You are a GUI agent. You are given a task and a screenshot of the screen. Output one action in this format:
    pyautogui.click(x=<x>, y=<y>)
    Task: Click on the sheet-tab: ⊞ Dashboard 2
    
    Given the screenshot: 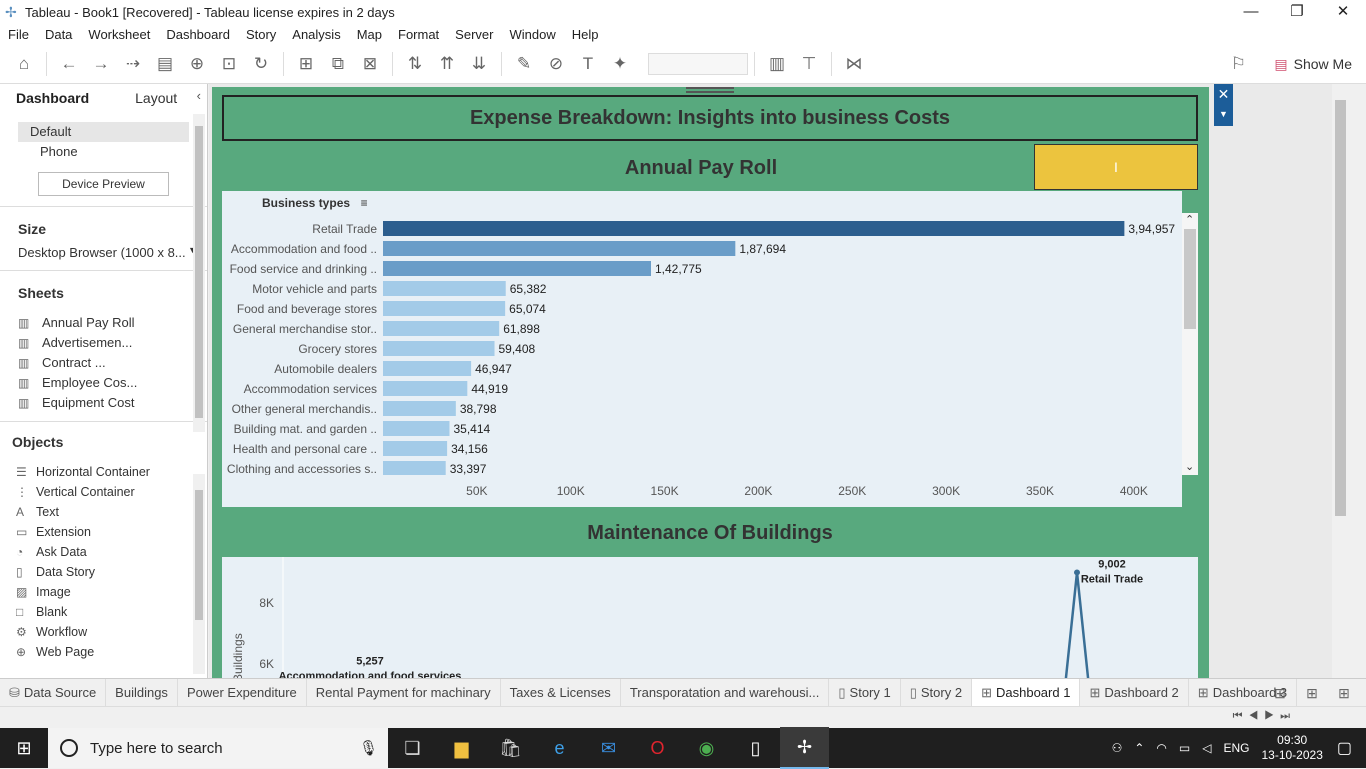 What is the action you would take?
    pyautogui.click(x=1134, y=692)
    